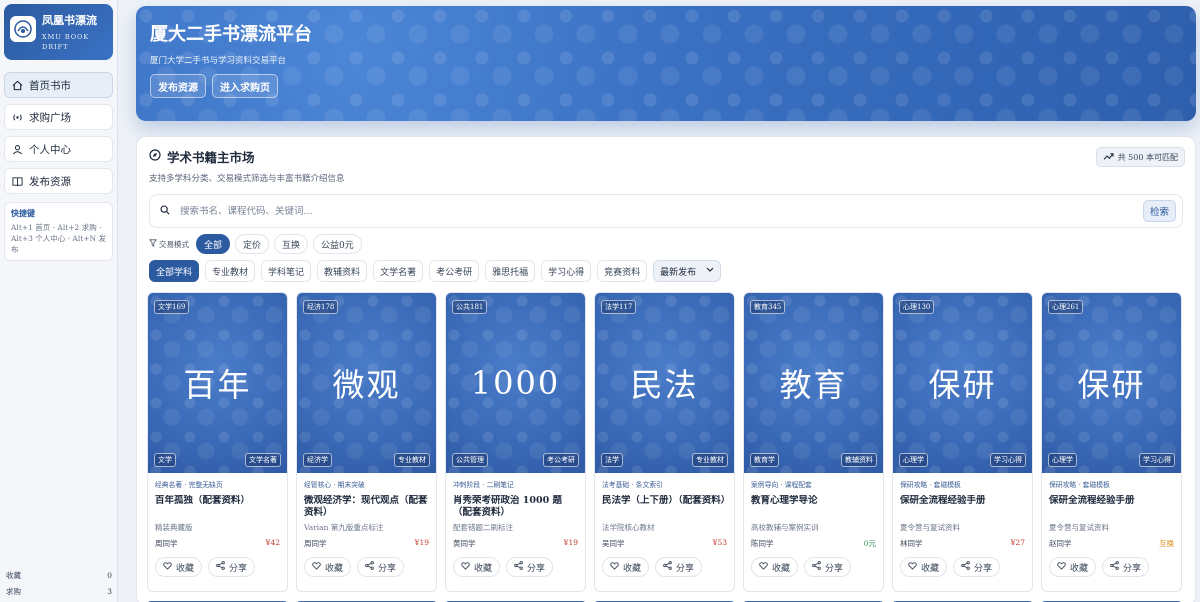  I want to click on sidebar-item-publish: 发布资源, so click(58, 181).